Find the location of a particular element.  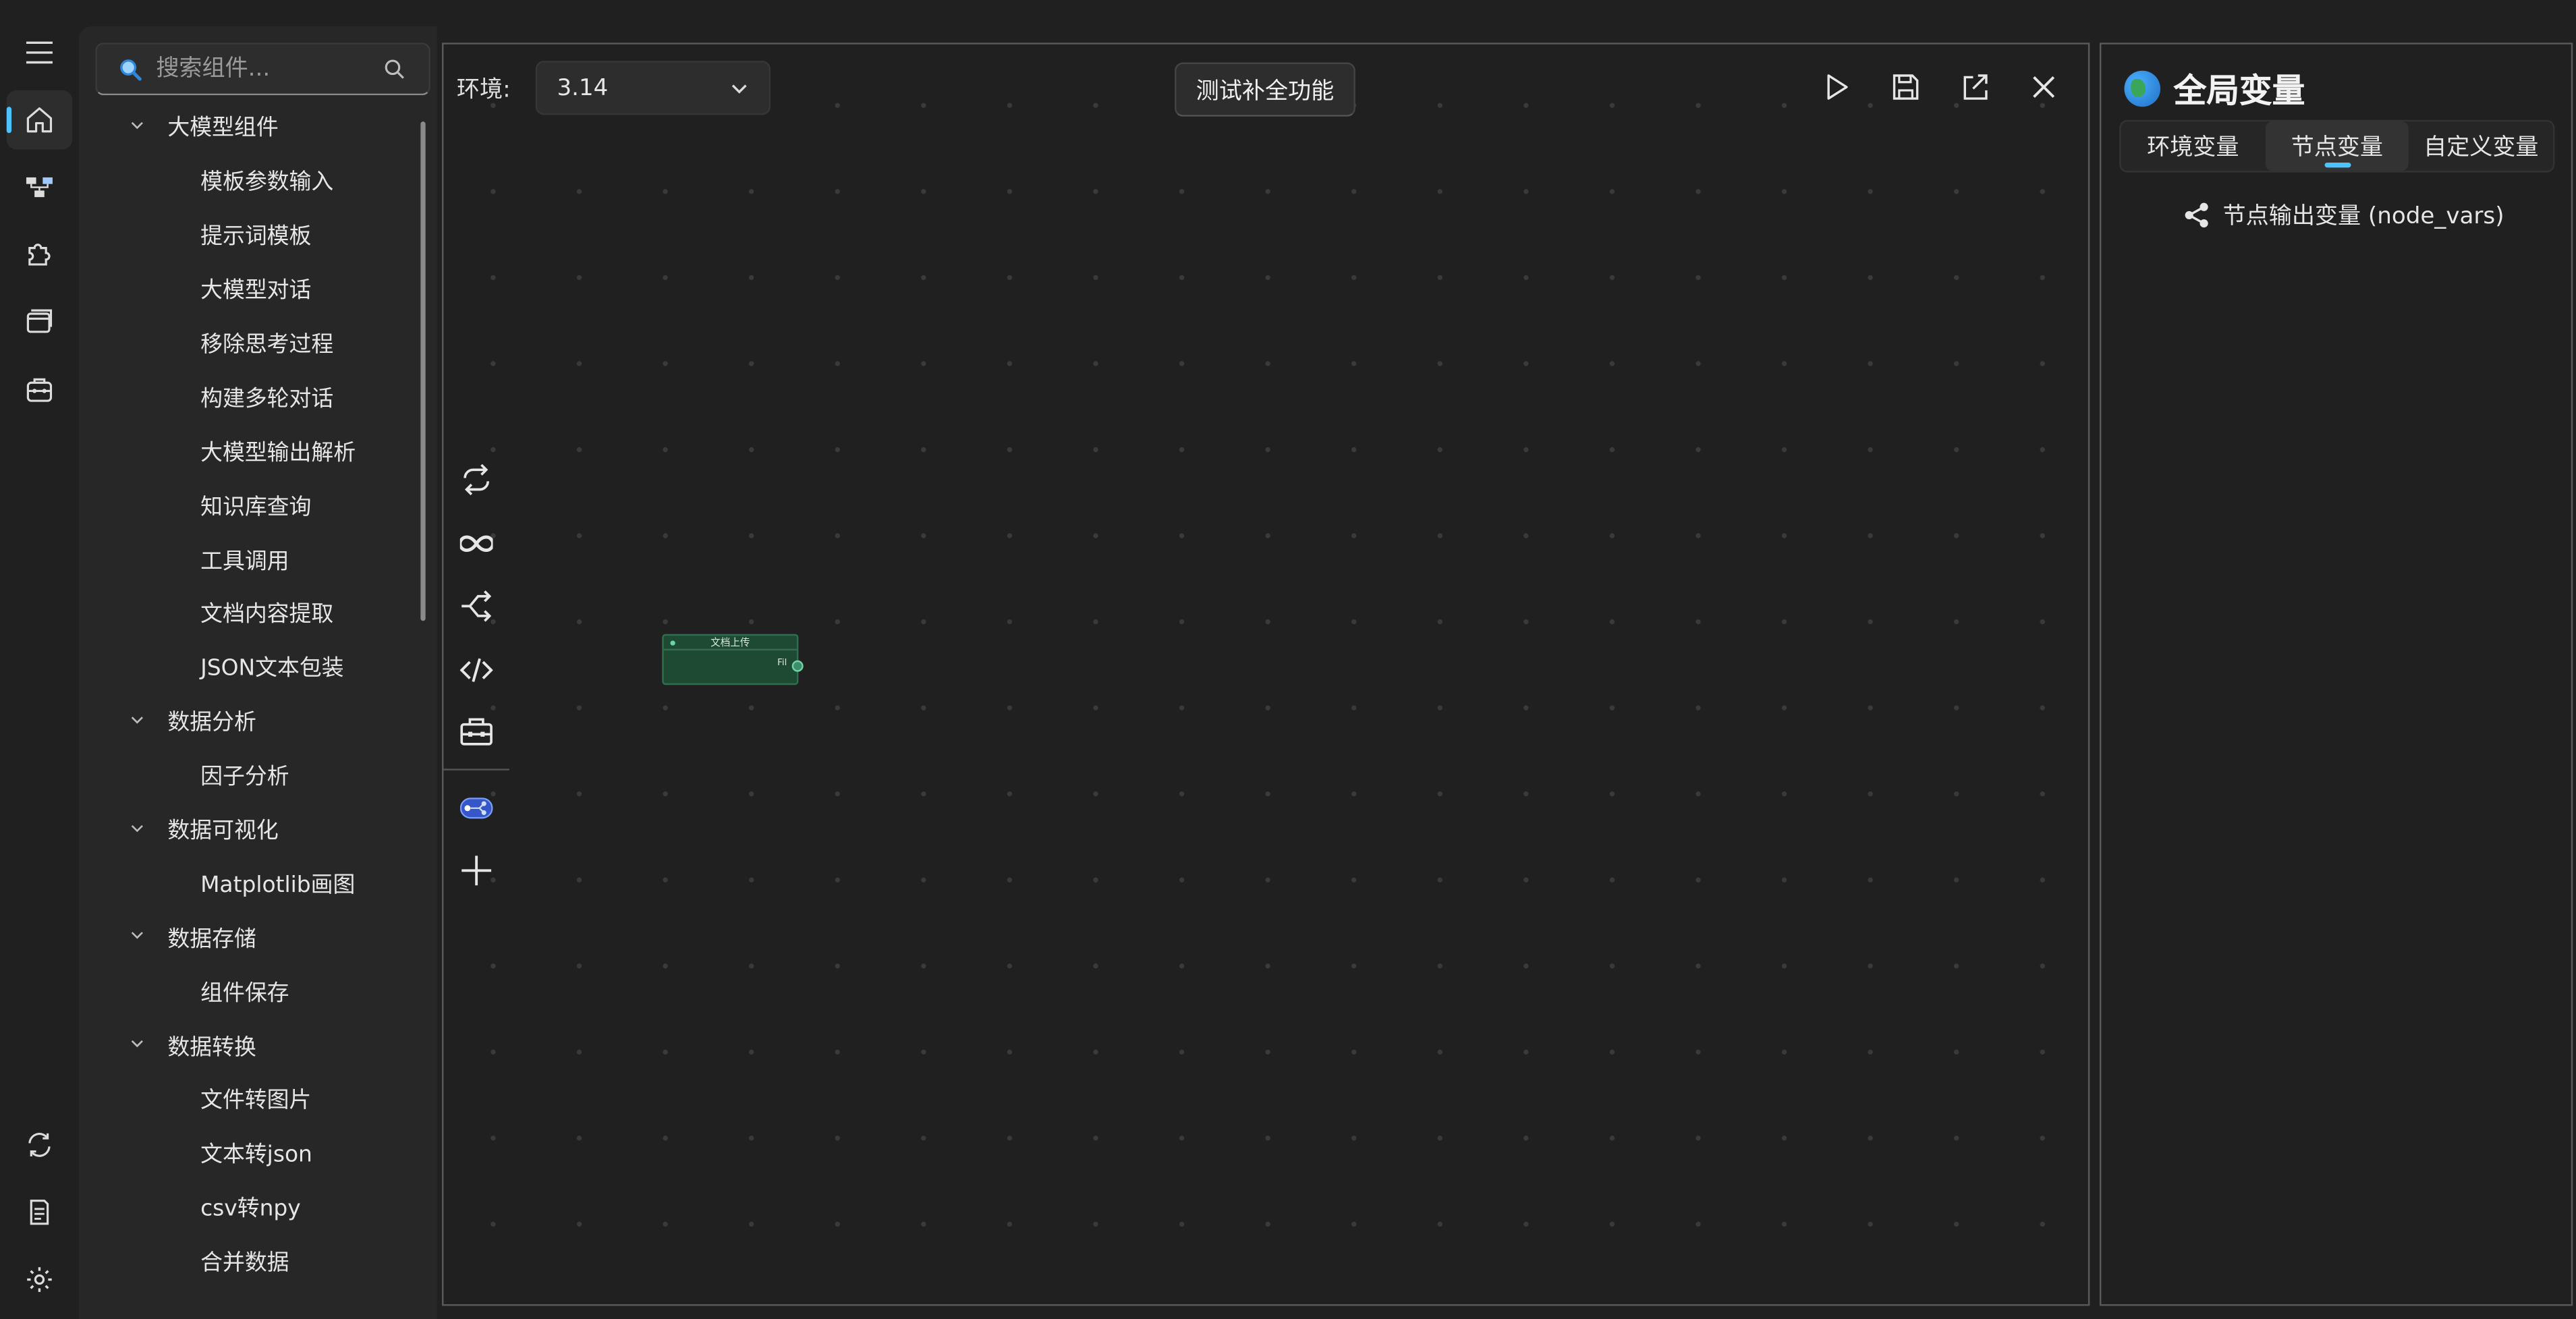

rail-sync-button is located at coordinates (39, 1145).